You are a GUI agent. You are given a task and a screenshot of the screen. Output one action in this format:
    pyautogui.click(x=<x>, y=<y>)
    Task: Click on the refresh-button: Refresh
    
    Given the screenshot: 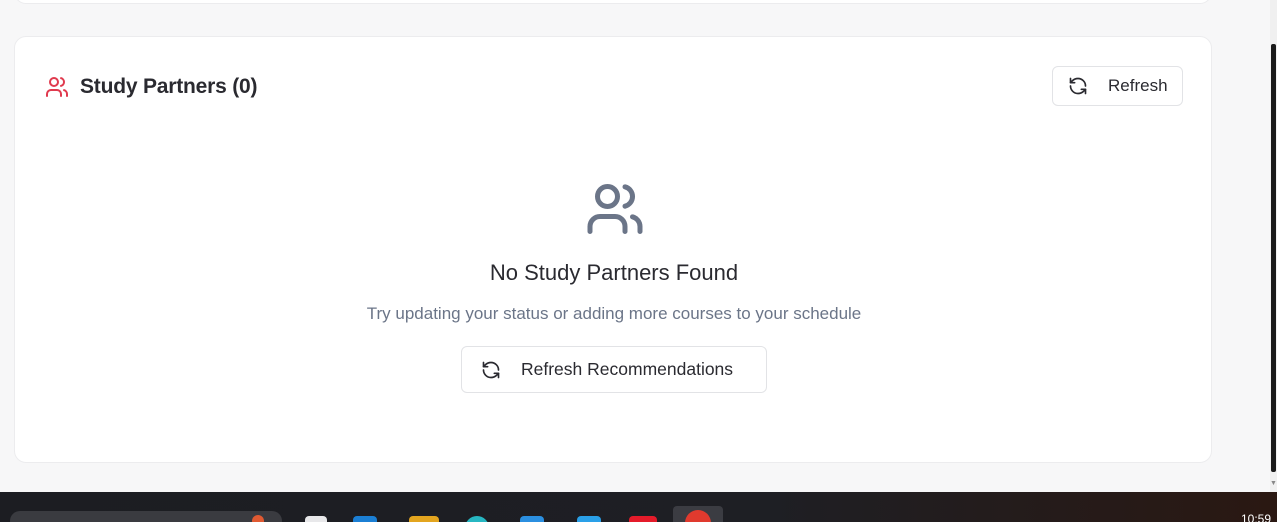 What is the action you would take?
    pyautogui.click(x=1117, y=86)
    